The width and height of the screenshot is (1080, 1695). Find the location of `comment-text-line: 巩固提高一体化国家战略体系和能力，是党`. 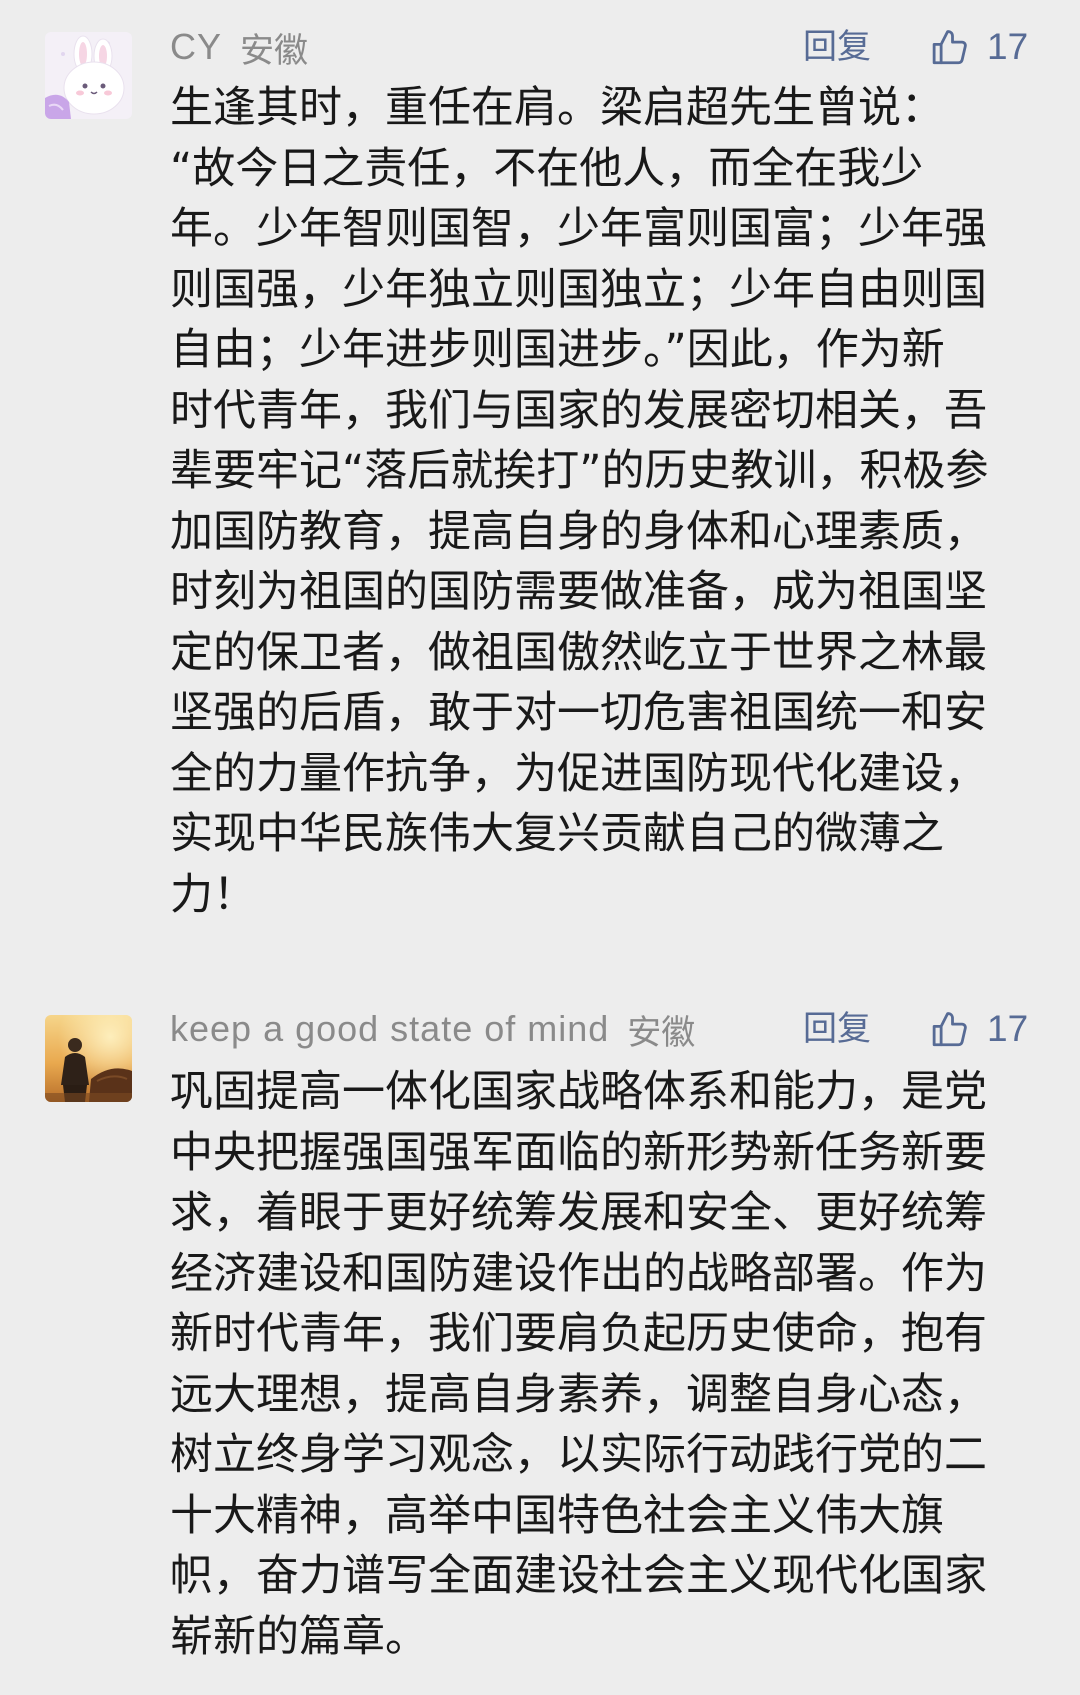

comment-text-line: 巩固提高一体化国家战略体系和能力，是党 is located at coordinates (578, 1092).